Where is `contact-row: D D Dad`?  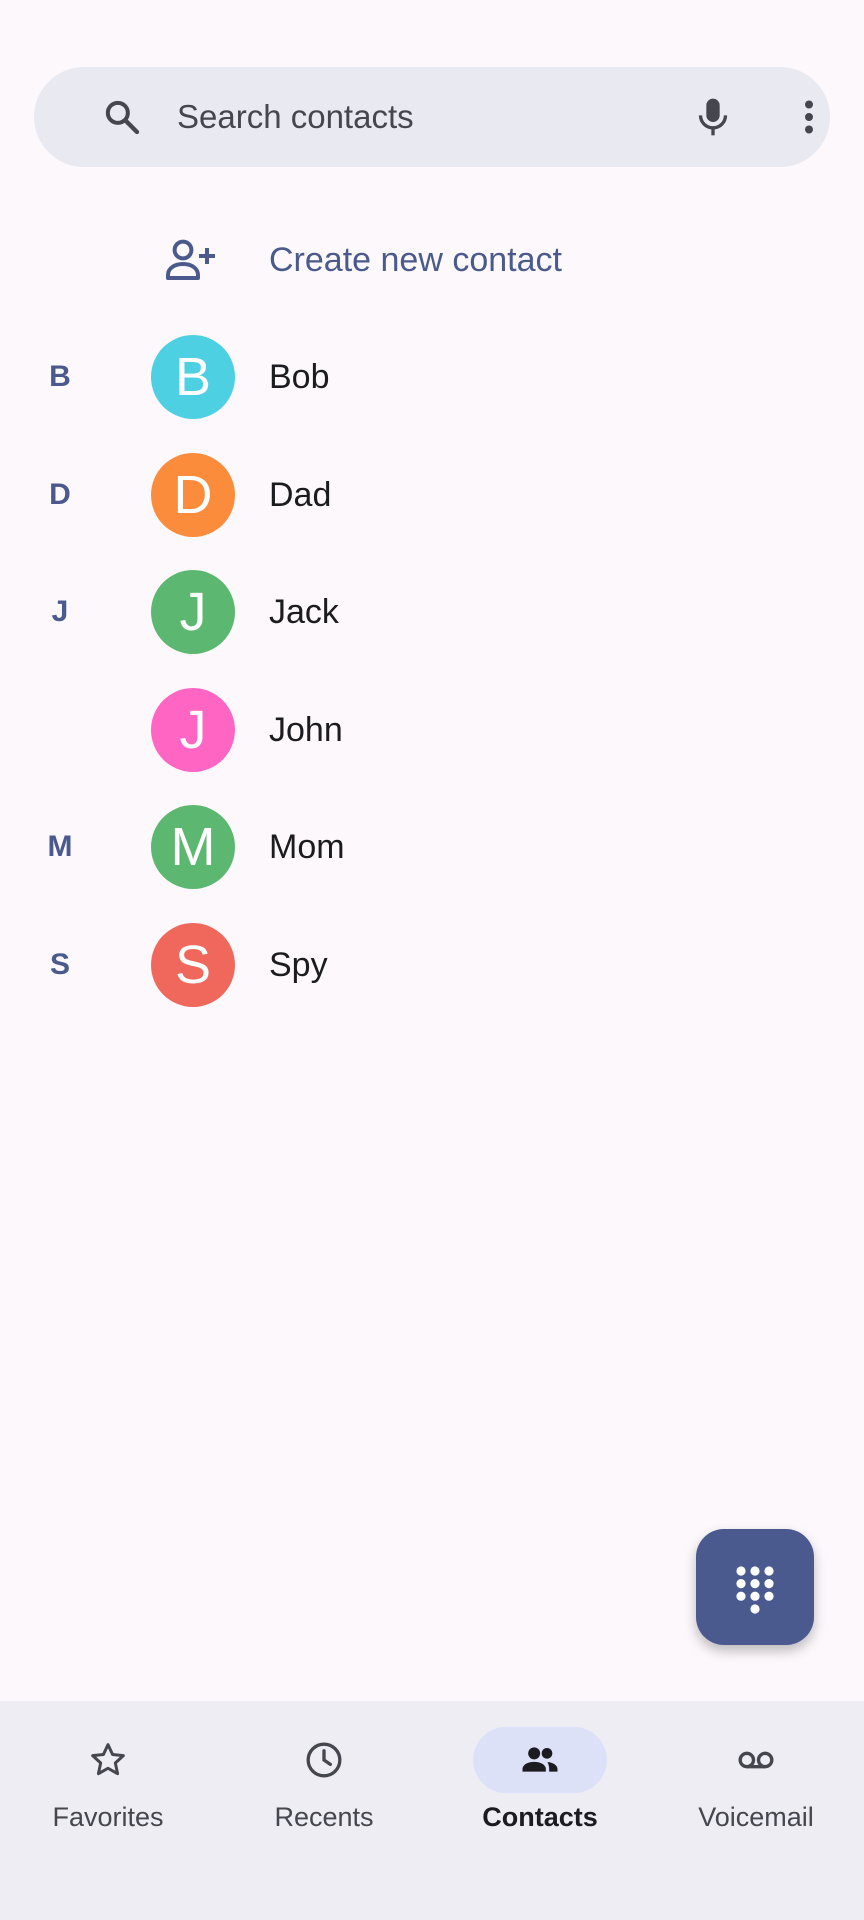 contact-row: D D Dad is located at coordinates (432, 495).